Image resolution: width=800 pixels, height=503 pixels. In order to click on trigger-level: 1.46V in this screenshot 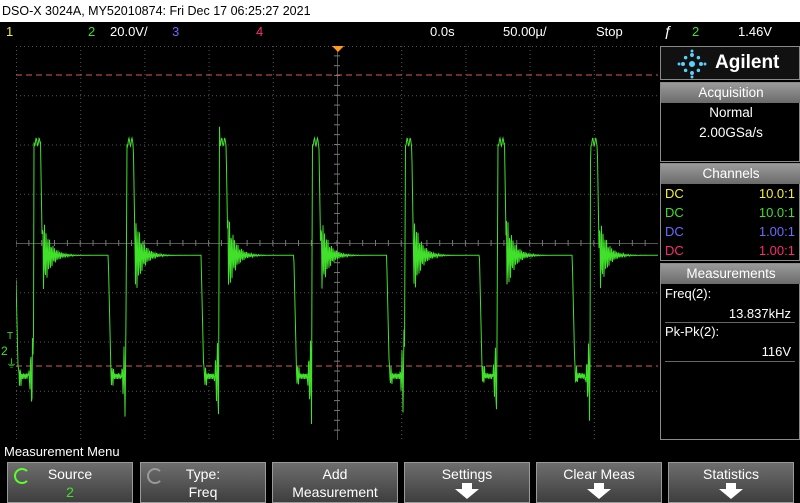, I will do `click(755, 31)`.